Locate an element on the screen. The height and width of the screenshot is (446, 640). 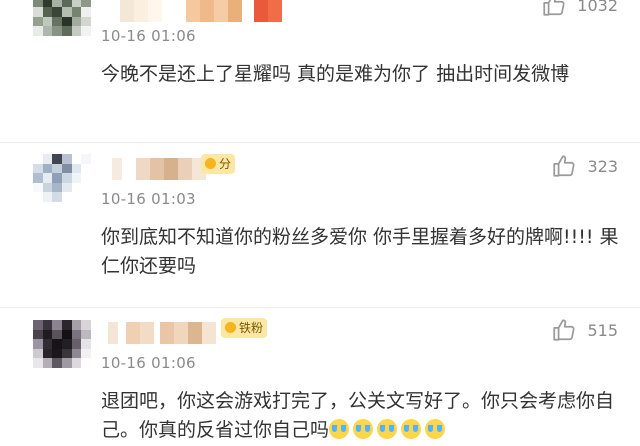
fan-badge: 分 is located at coordinates (218, 164).